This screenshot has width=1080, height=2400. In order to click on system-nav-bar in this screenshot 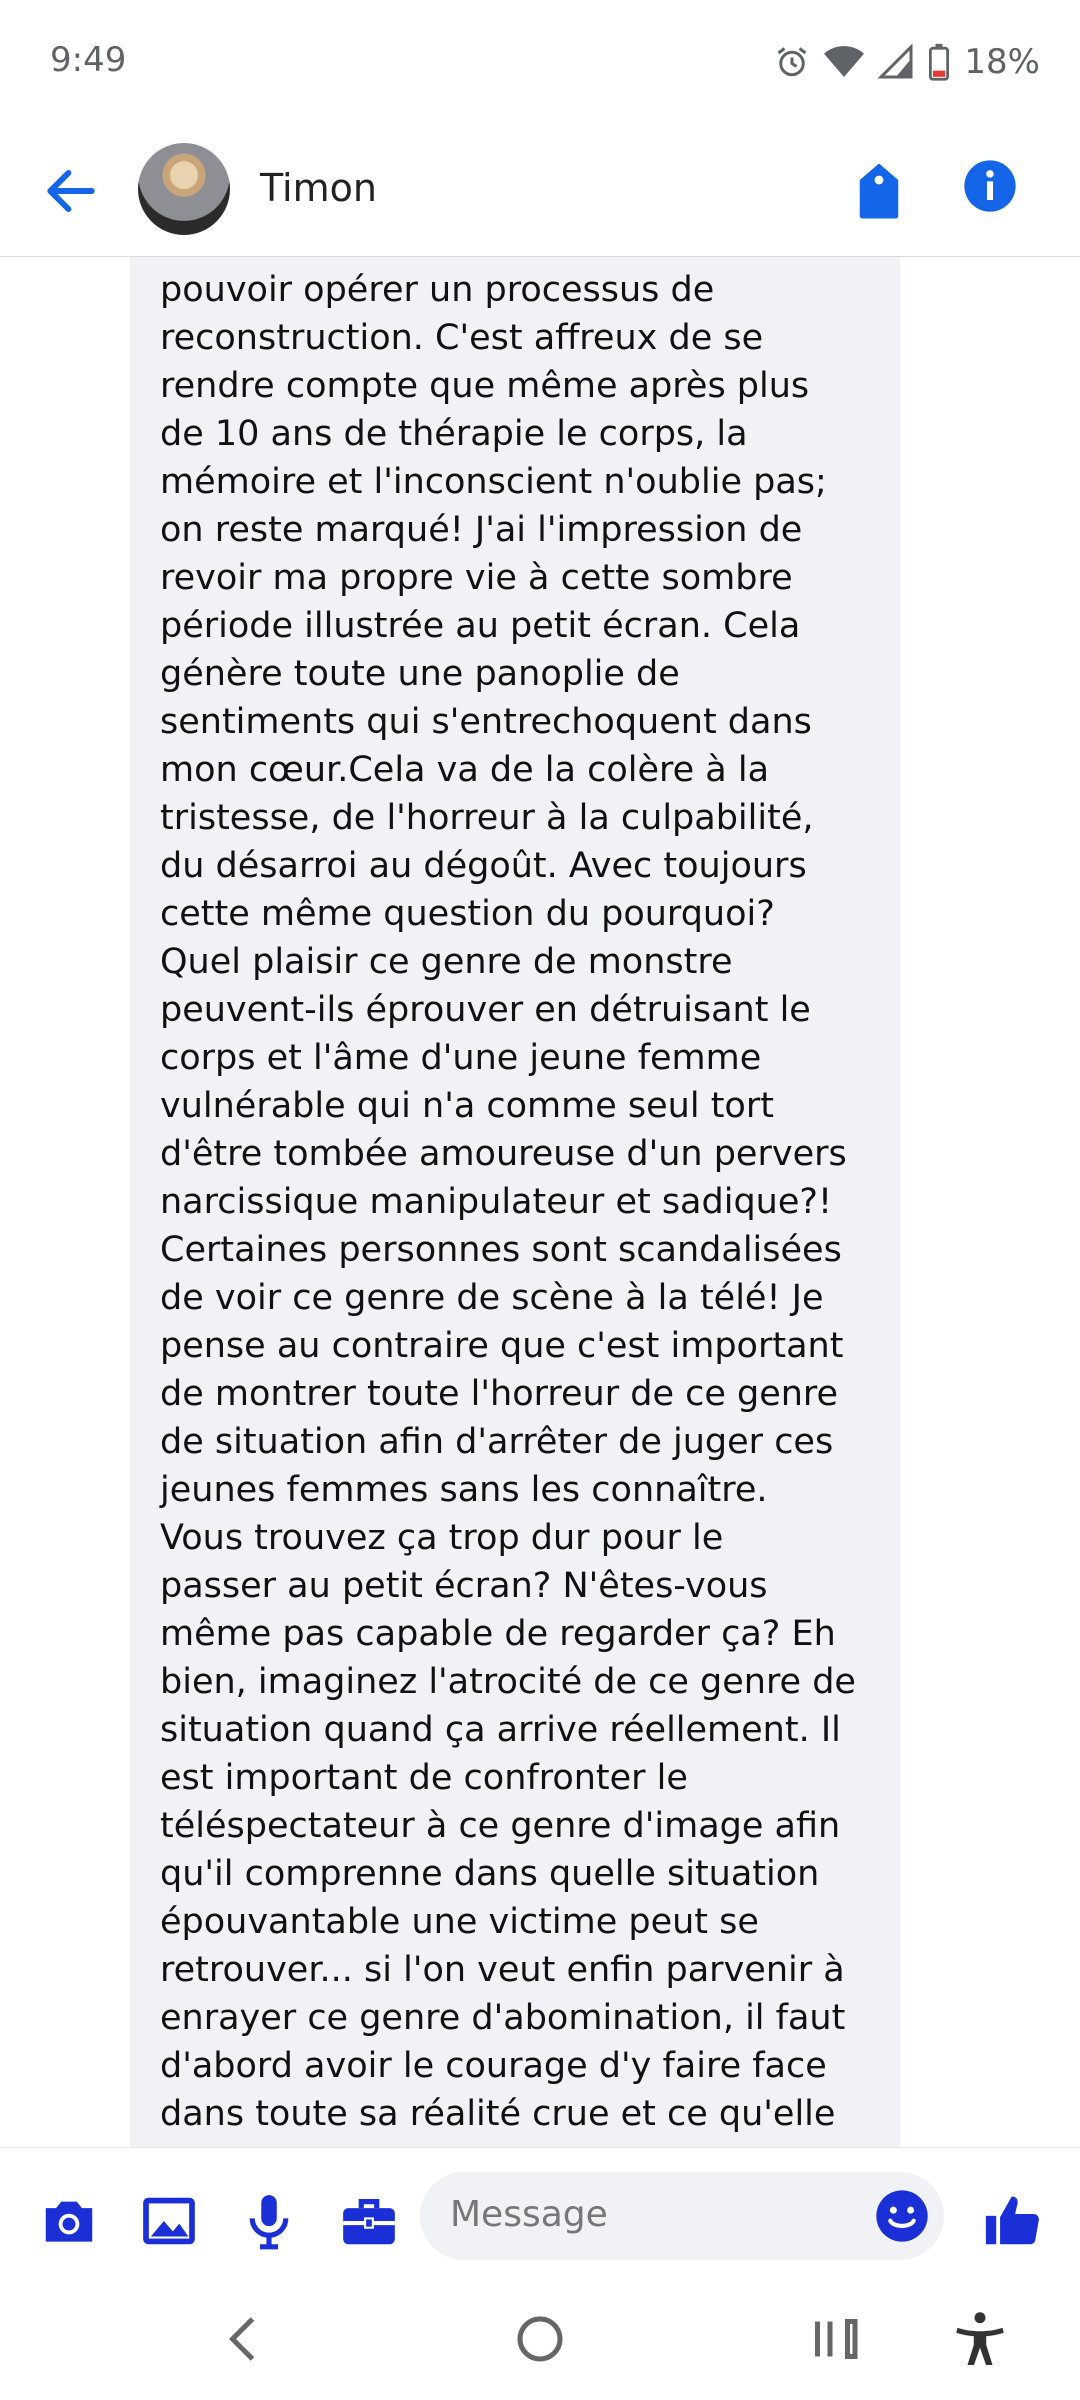, I will do `click(540, 2343)`.